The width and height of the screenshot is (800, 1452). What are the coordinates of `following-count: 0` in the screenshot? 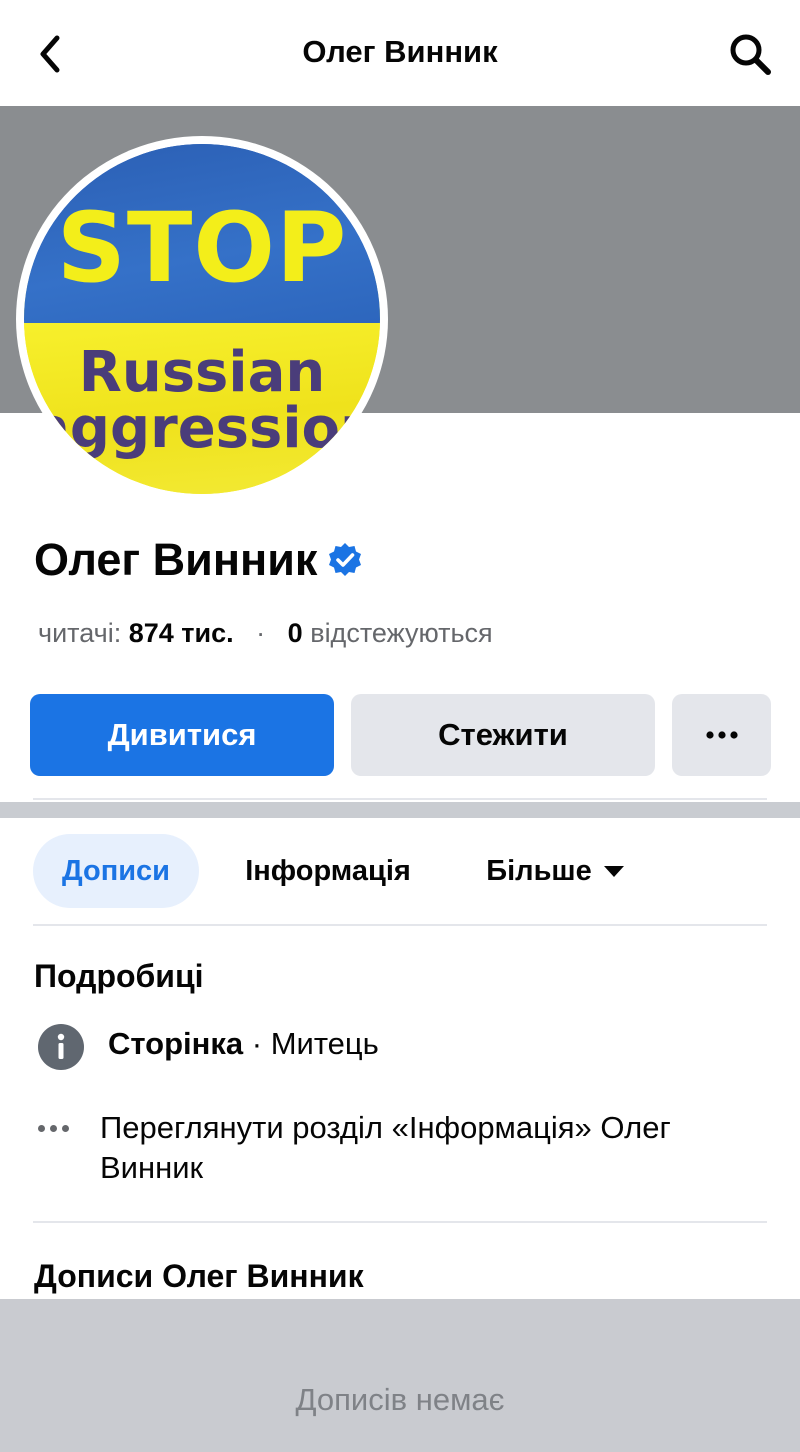 It's located at (295, 633).